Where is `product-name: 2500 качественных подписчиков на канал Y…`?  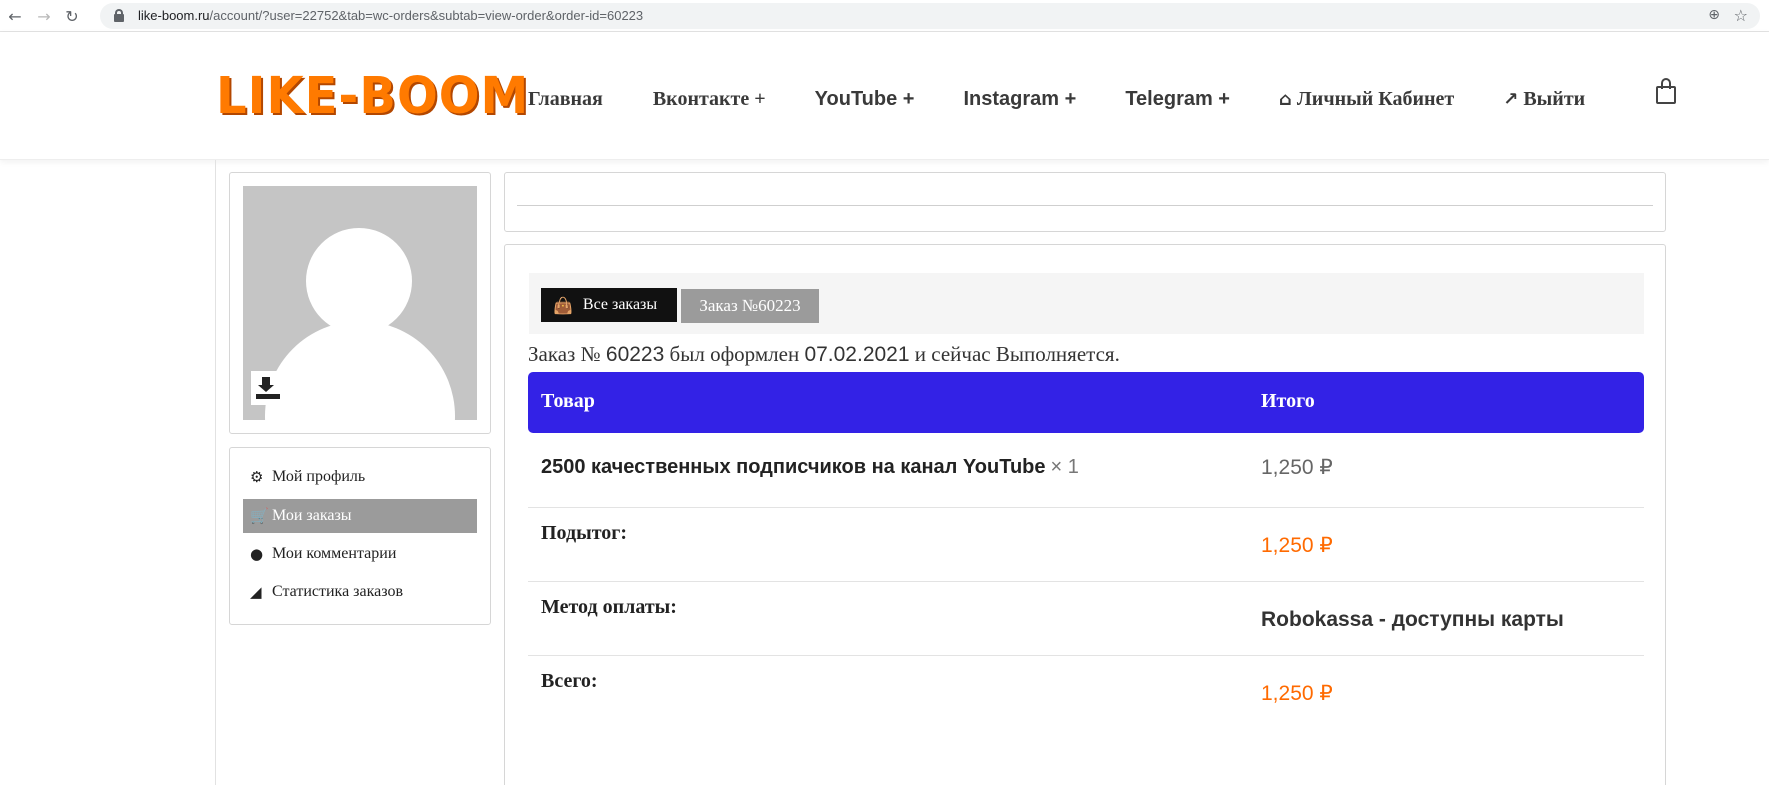
product-name: 2500 качественных подписчиков на канал Y… is located at coordinates (810, 467).